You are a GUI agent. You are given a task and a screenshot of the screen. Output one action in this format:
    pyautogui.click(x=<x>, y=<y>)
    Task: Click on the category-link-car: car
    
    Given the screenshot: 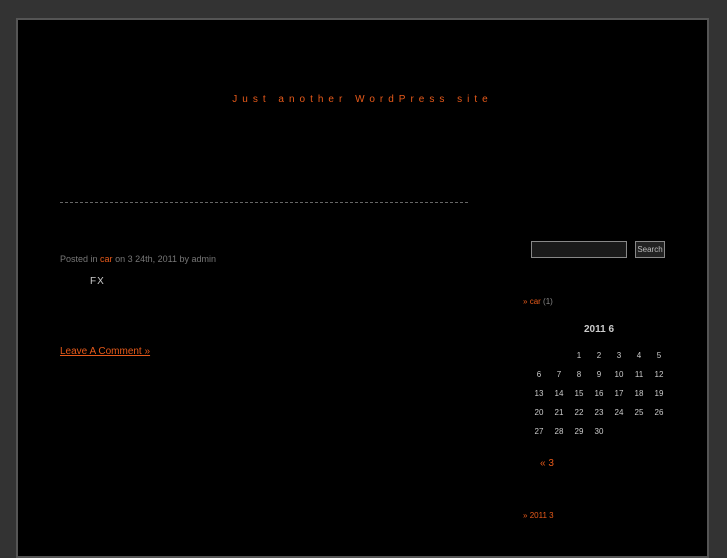 What is the action you would take?
    pyautogui.click(x=535, y=301)
    